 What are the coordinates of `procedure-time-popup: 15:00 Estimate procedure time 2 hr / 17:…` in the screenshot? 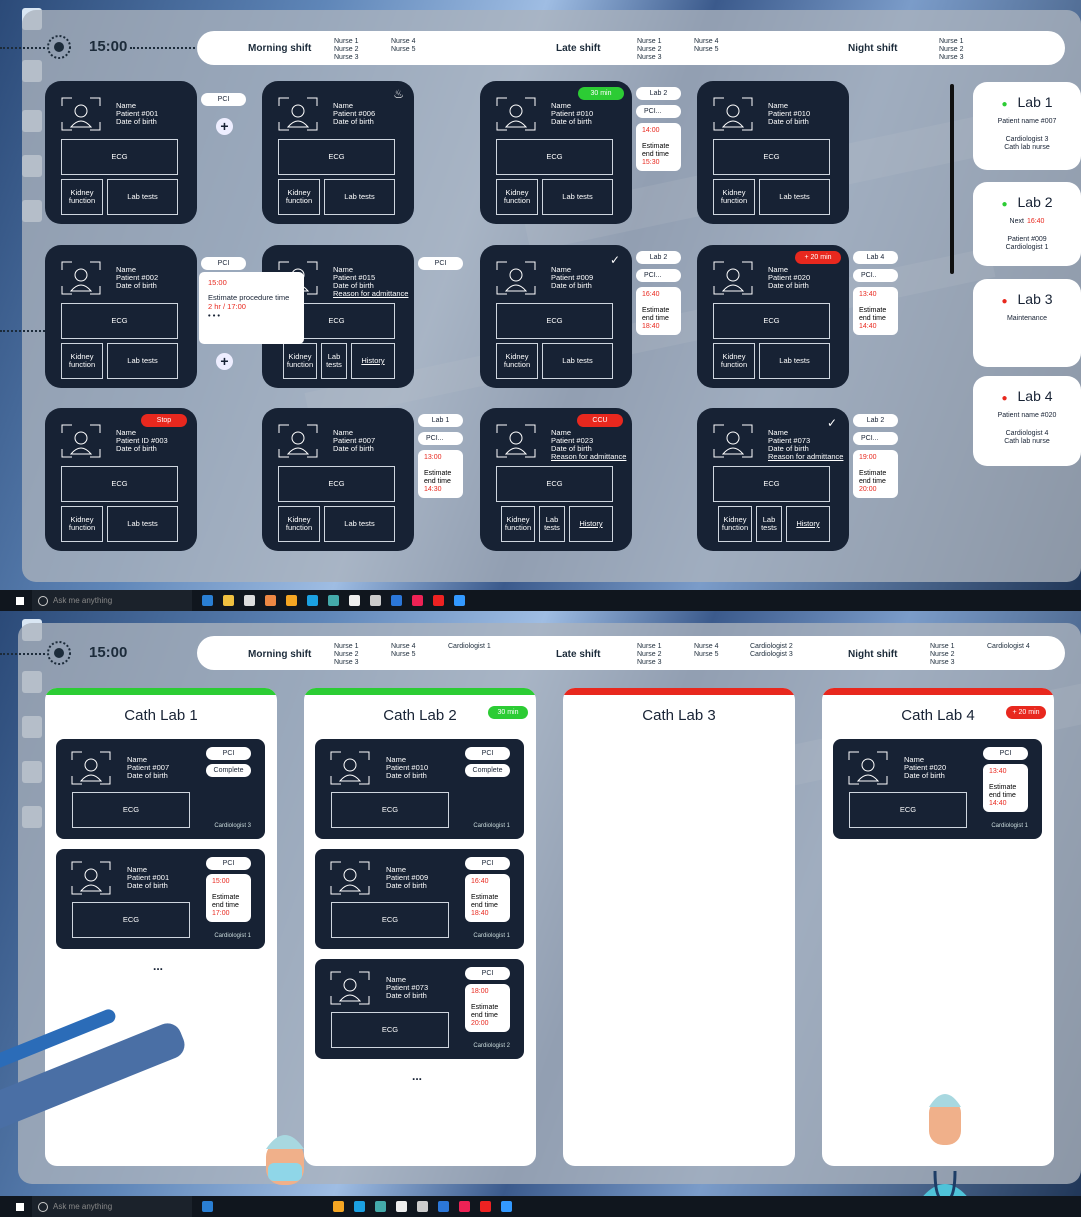 It's located at (251, 308).